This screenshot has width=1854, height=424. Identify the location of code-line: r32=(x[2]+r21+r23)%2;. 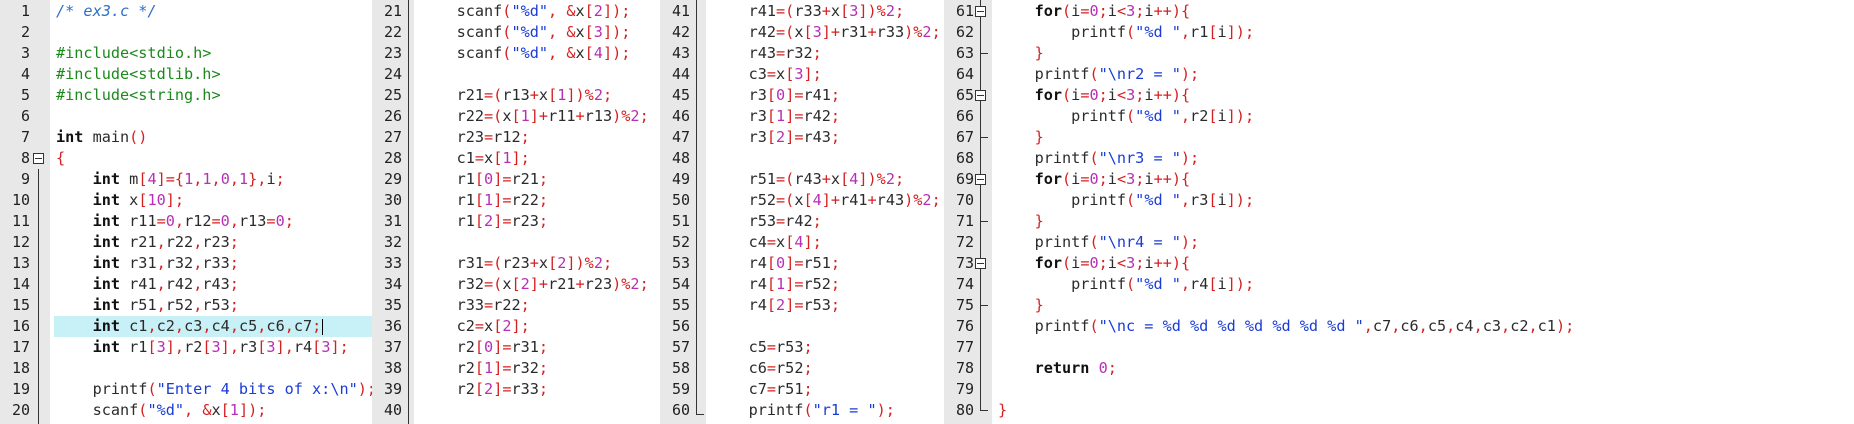
(534, 284).